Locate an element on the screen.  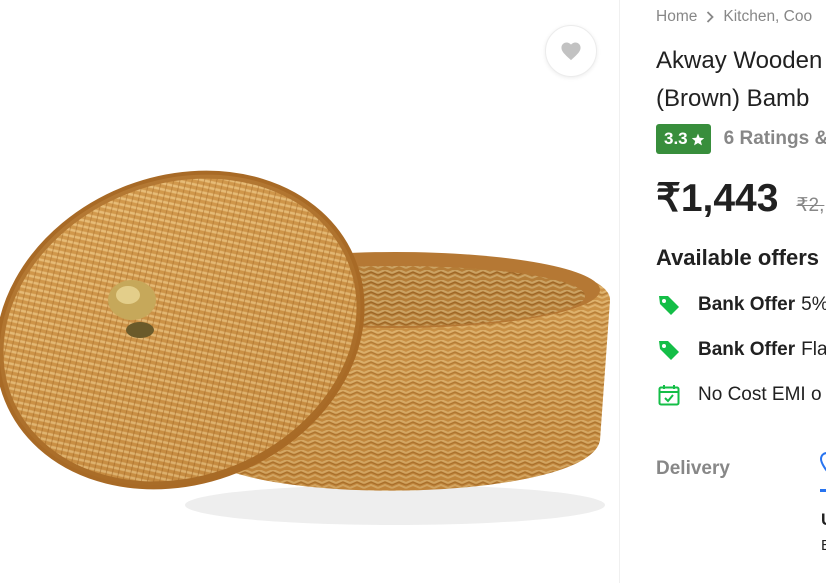
delivery-fragment-1: U is located at coordinates (823, 520).